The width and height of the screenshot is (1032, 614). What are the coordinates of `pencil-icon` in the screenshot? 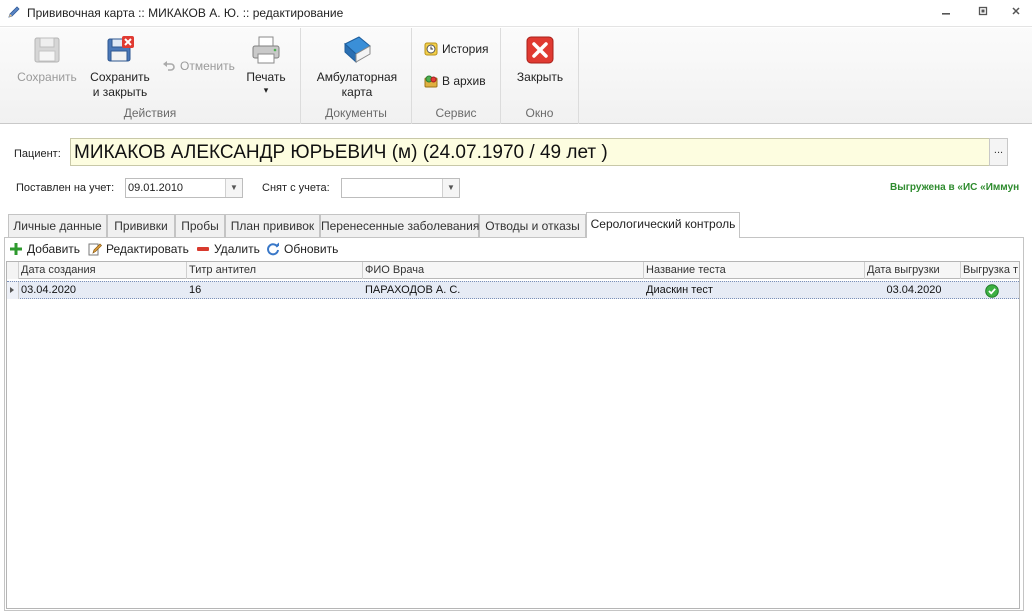 It's located at (14, 12).